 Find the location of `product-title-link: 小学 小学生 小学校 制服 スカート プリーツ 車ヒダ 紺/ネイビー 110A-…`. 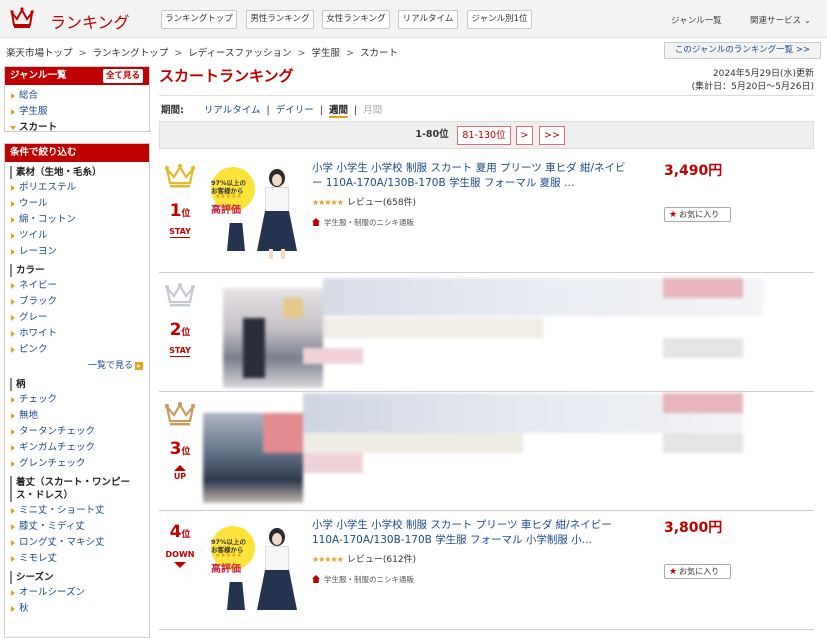

product-title-link: 小学 小学生 小学校 制服 スカート プリーツ 車ヒダ 紺/ネイビー 110A-… is located at coordinates (474, 533).